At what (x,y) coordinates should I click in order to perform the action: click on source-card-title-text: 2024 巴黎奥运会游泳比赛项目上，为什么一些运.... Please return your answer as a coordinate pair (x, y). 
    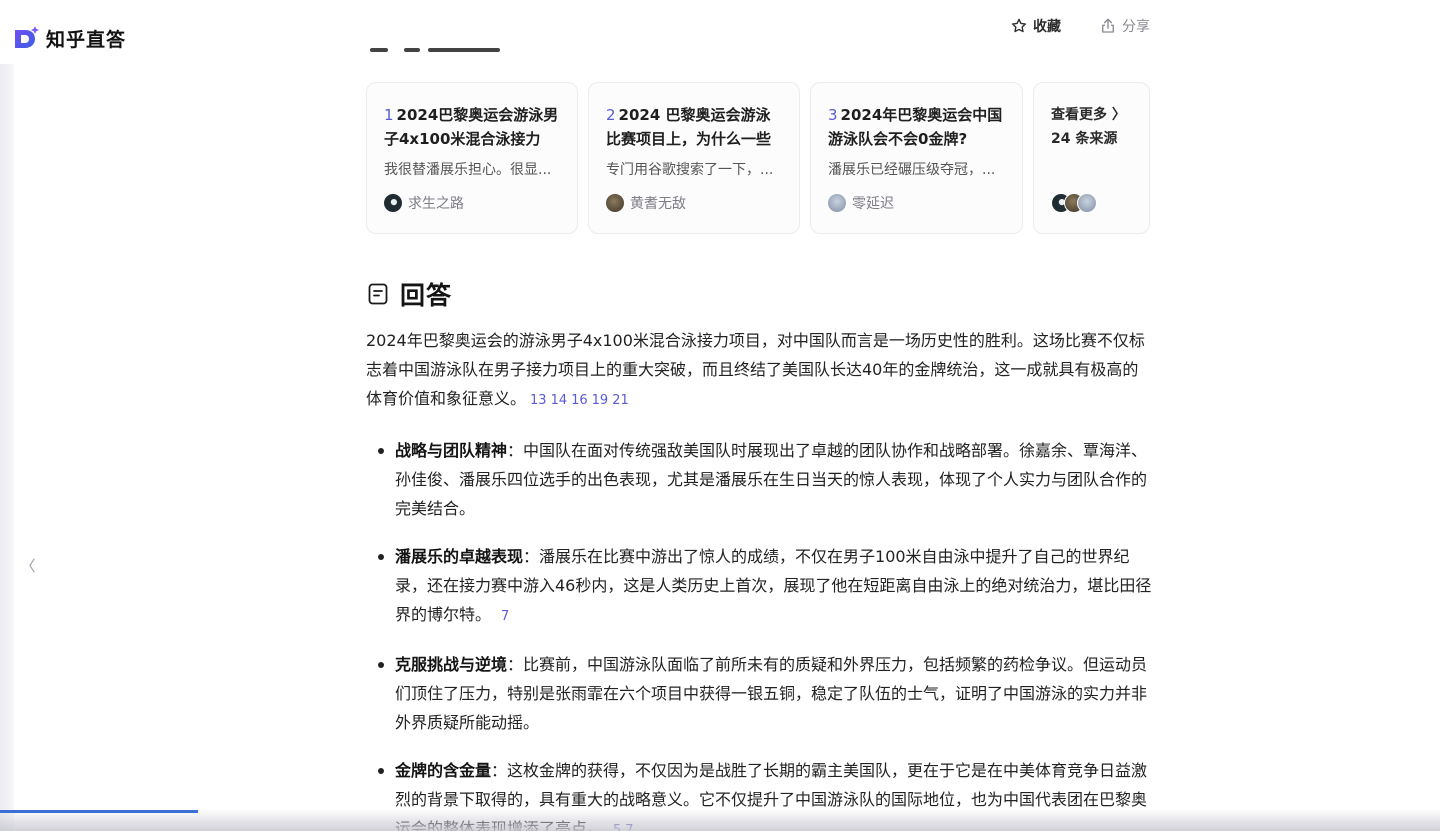
    Looking at the image, I should click on (689, 127).